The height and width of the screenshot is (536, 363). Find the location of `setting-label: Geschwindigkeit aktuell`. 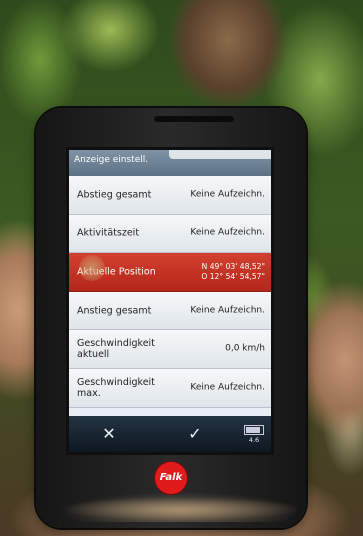

setting-label: Geschwindigkeit aktuell is located at coordinates (116, 349).